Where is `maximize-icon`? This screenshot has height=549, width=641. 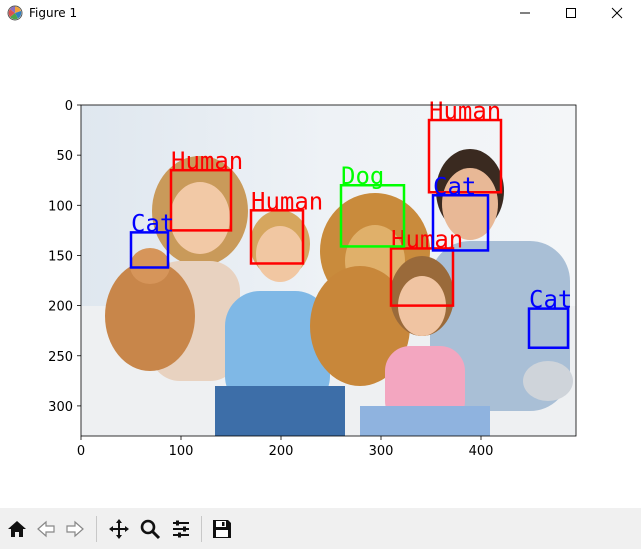
maximize-icon is located at coordinates (571, 13).